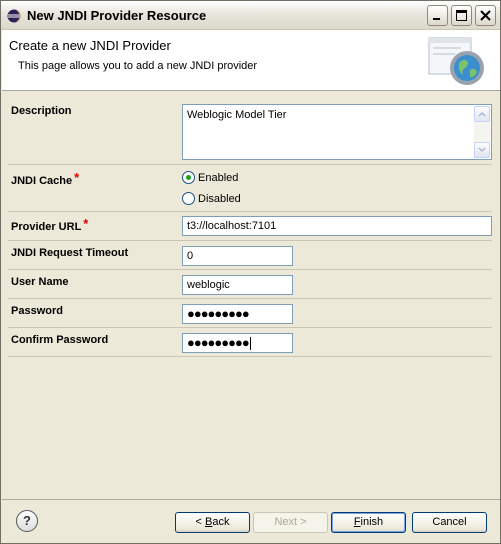 This screenshot has width=501, height=544. I want to click on chevron-up-icon, so click(482, 114).